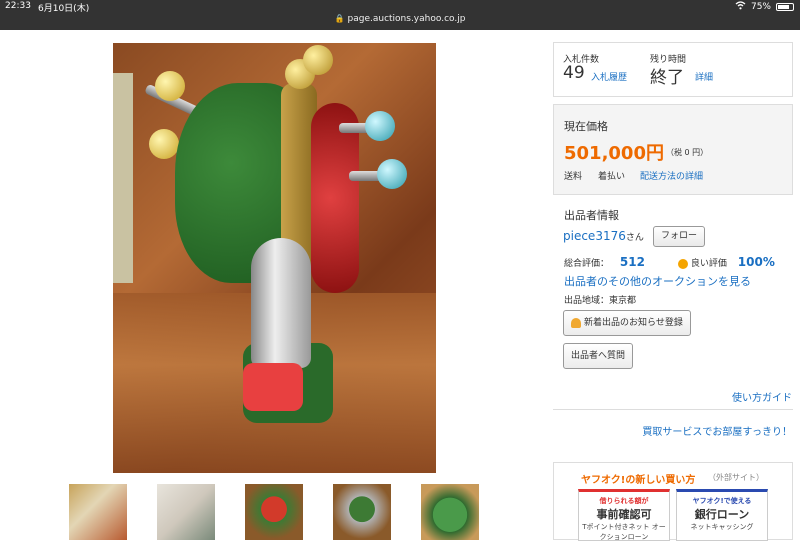  I want to click on total-rating: 総合評価： 512, so click(604, 262).